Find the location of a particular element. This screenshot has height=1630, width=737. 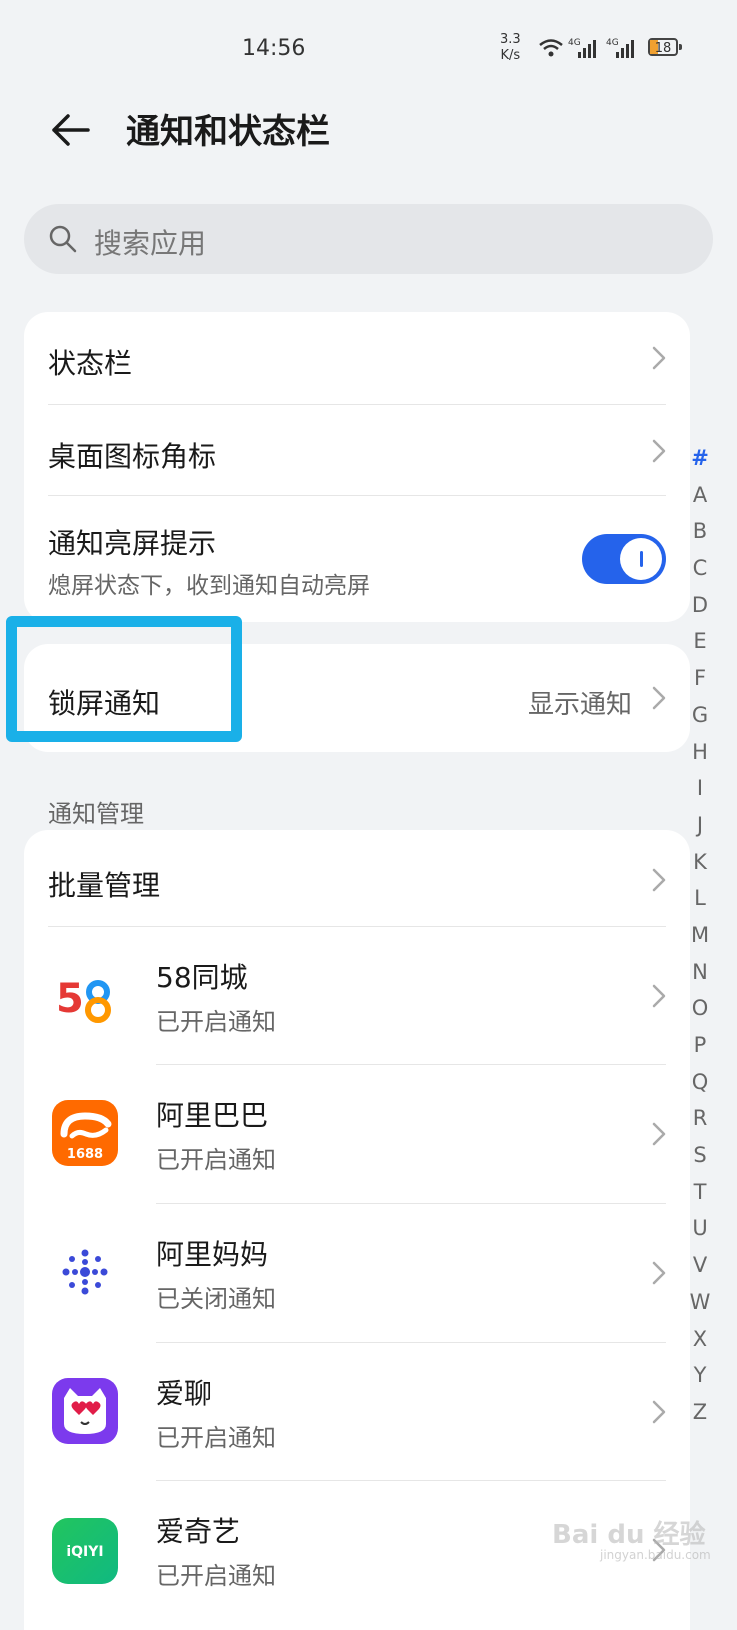

sig2-label: 4G is located at coordinates (612, 43).